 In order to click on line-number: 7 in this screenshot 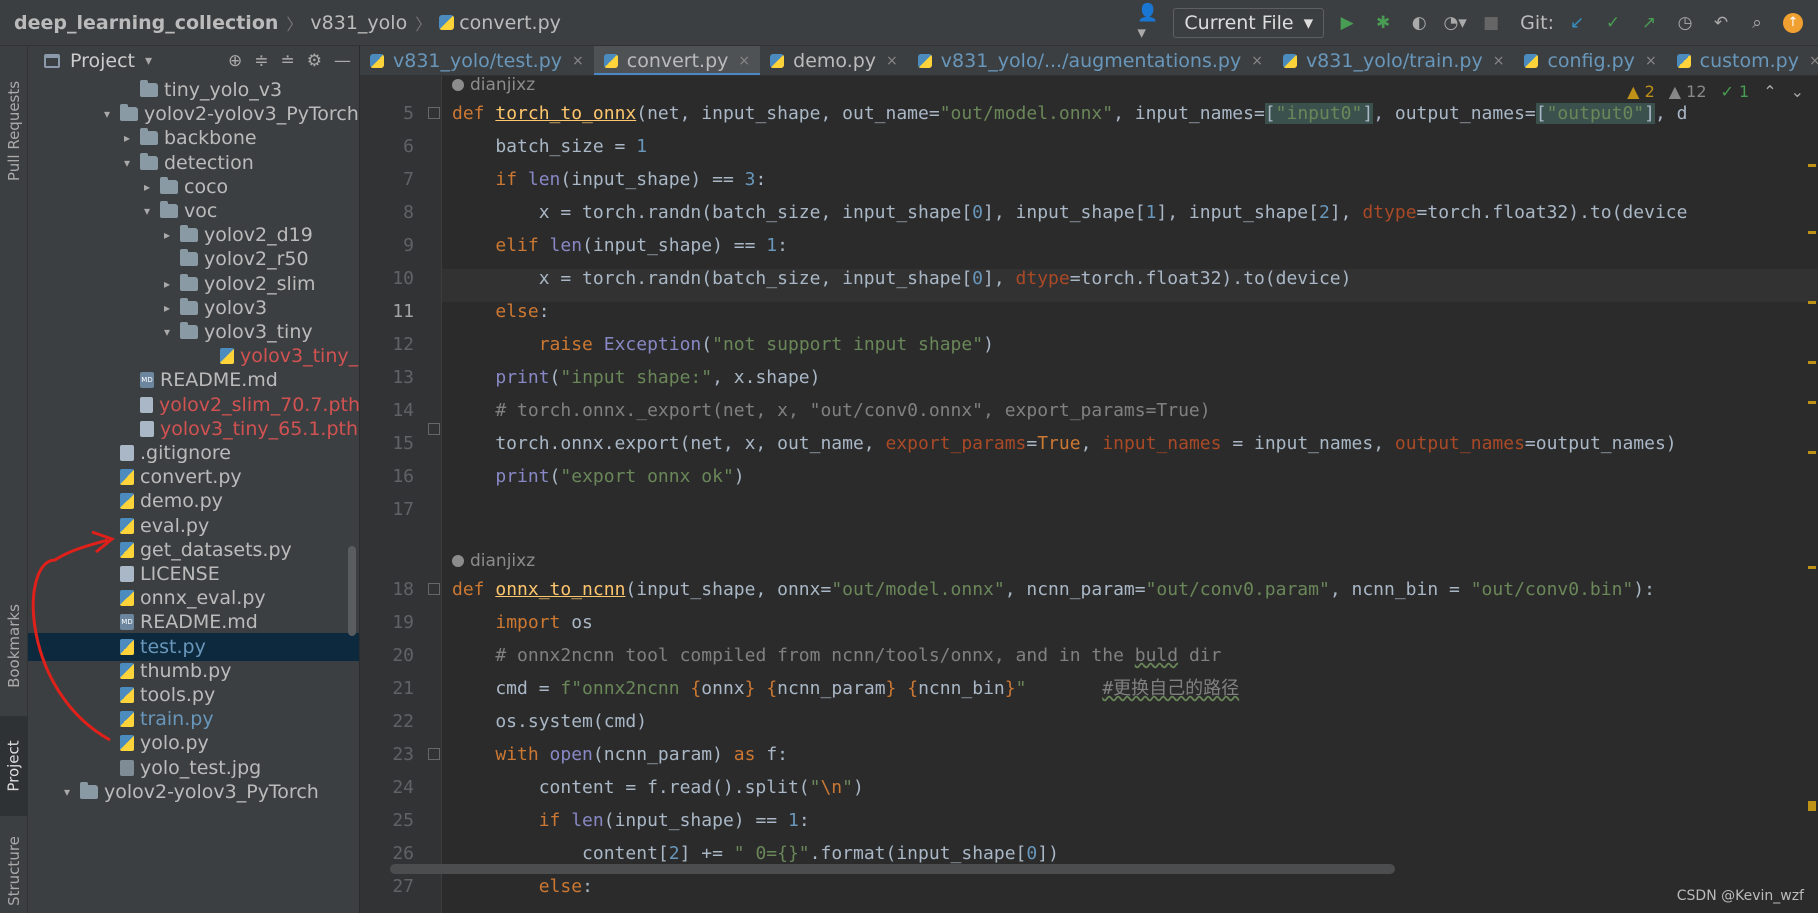, I will do `click(387, 179)`.